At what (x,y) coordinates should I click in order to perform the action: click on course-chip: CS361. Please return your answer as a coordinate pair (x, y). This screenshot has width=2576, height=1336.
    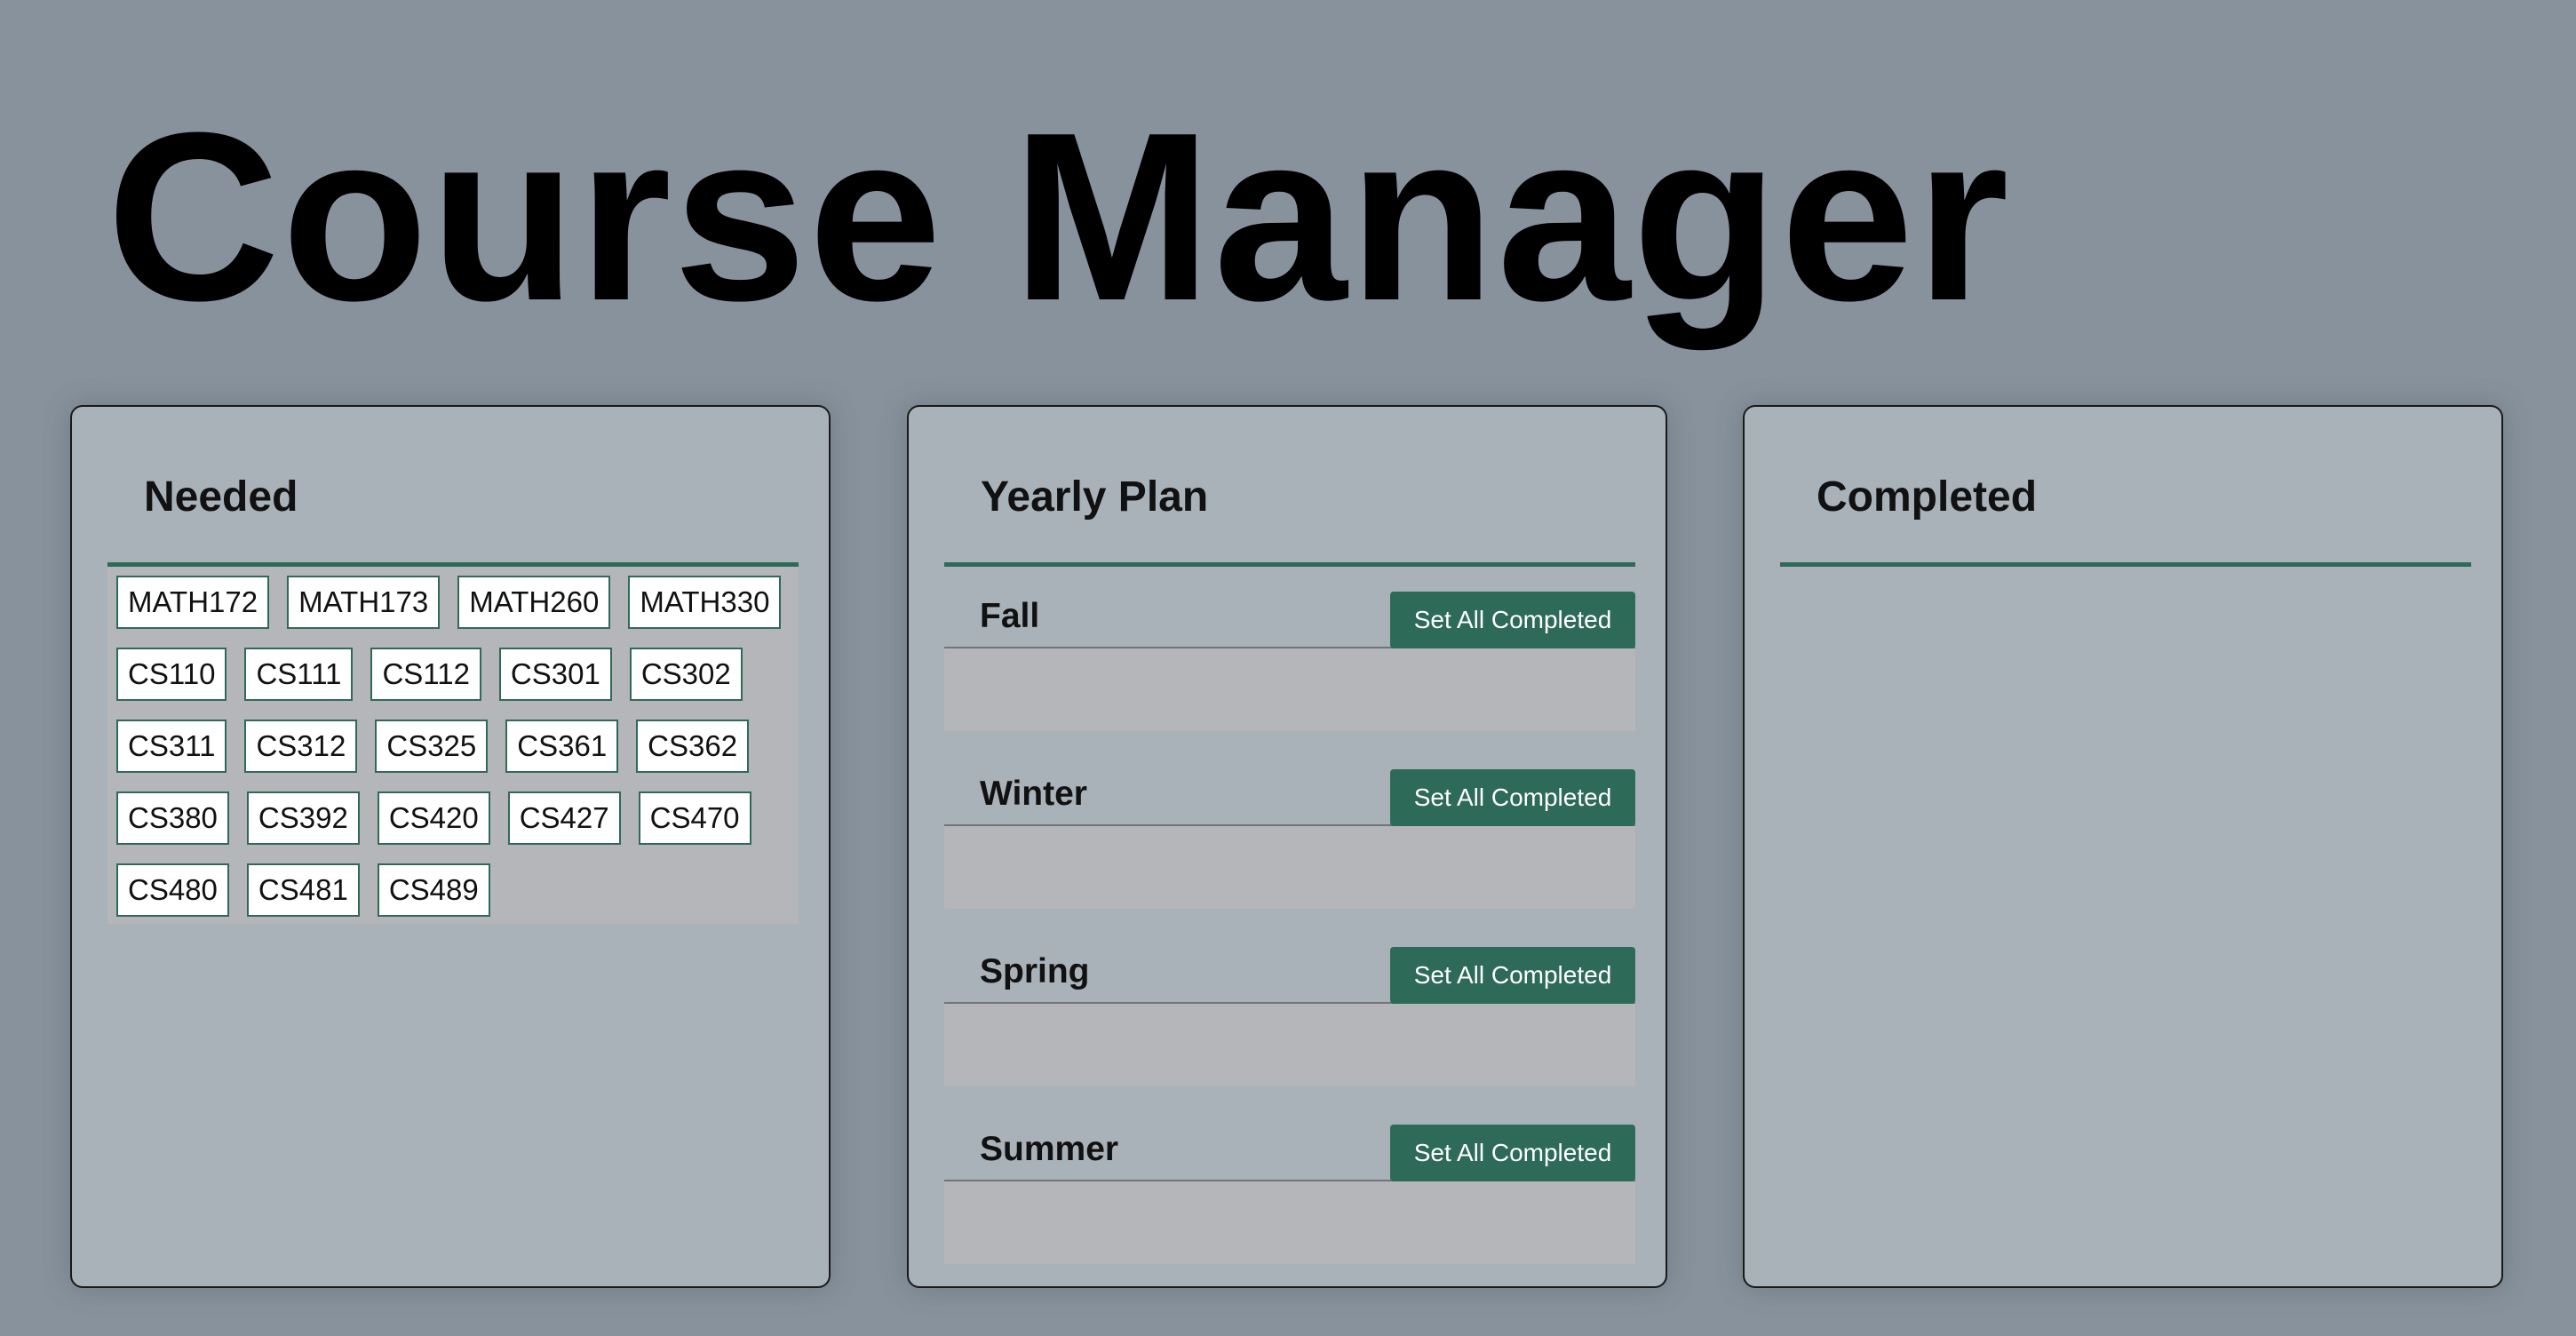
    Looking at the image, I should click on (562, 746).